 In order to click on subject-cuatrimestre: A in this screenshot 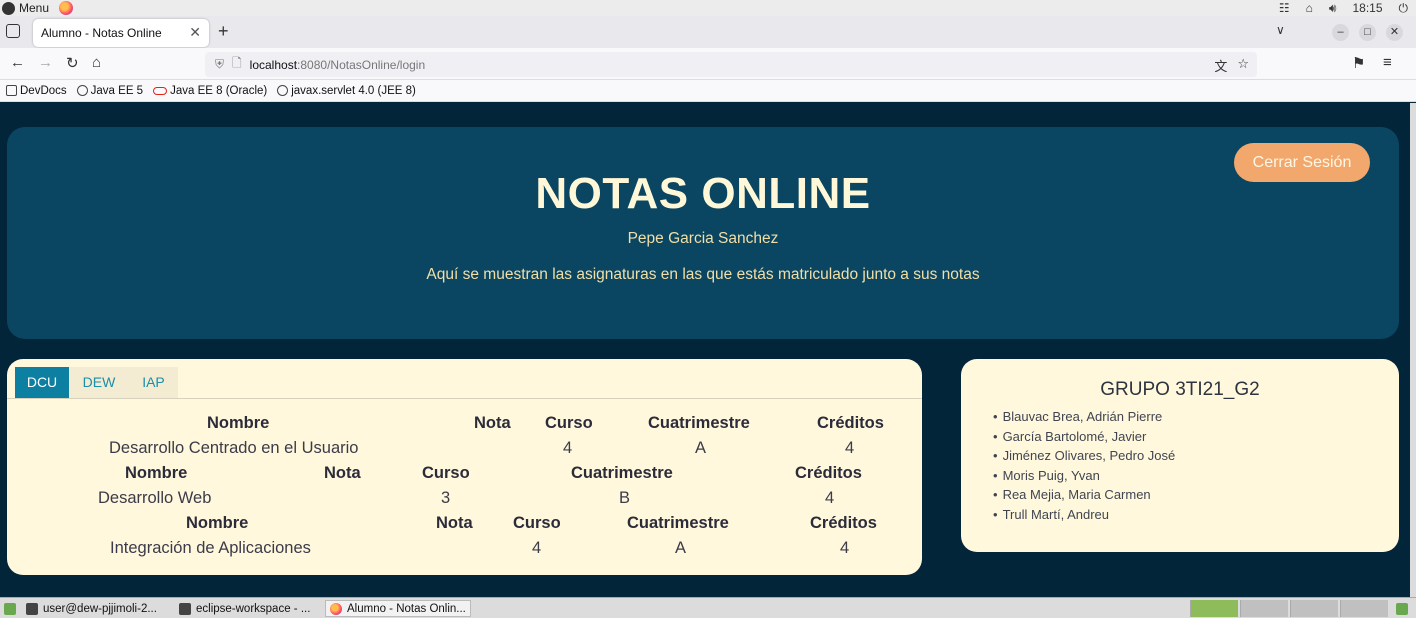, I will do `click(681, 548)`.